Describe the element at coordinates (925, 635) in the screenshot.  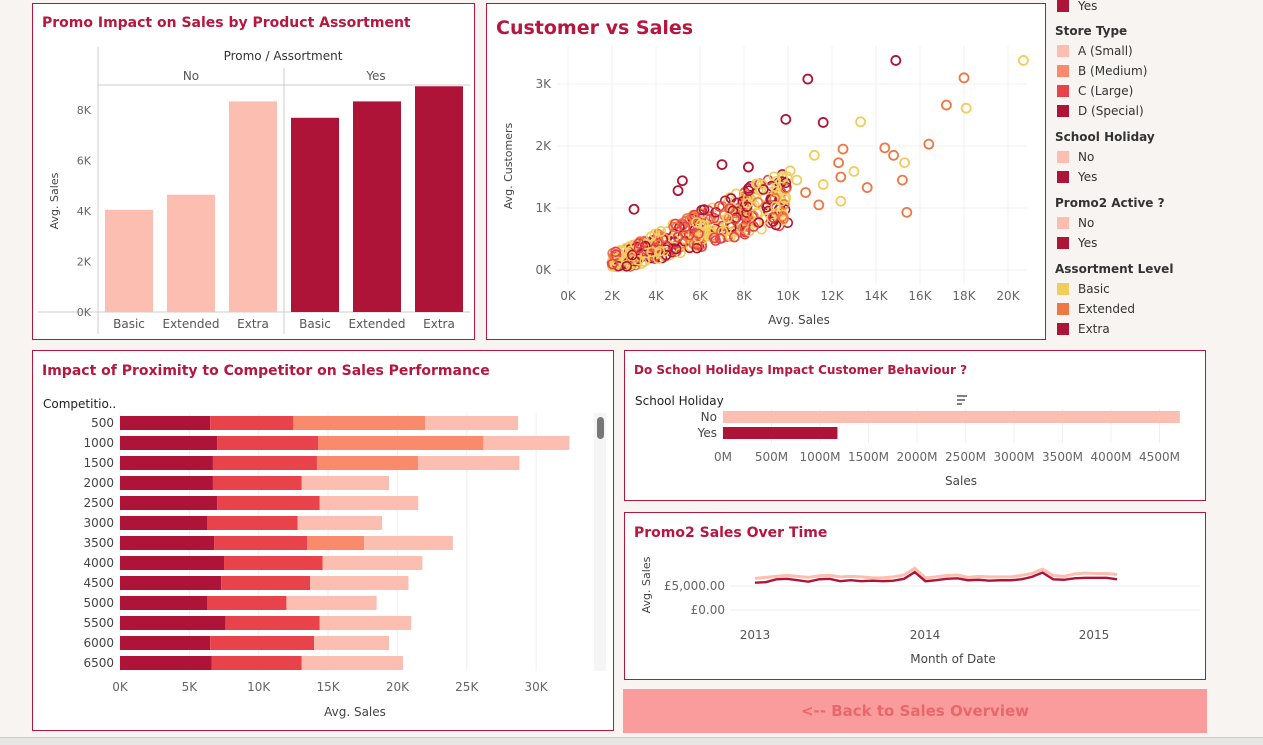
I see `promo2-xtick-label: 2014` at that location.